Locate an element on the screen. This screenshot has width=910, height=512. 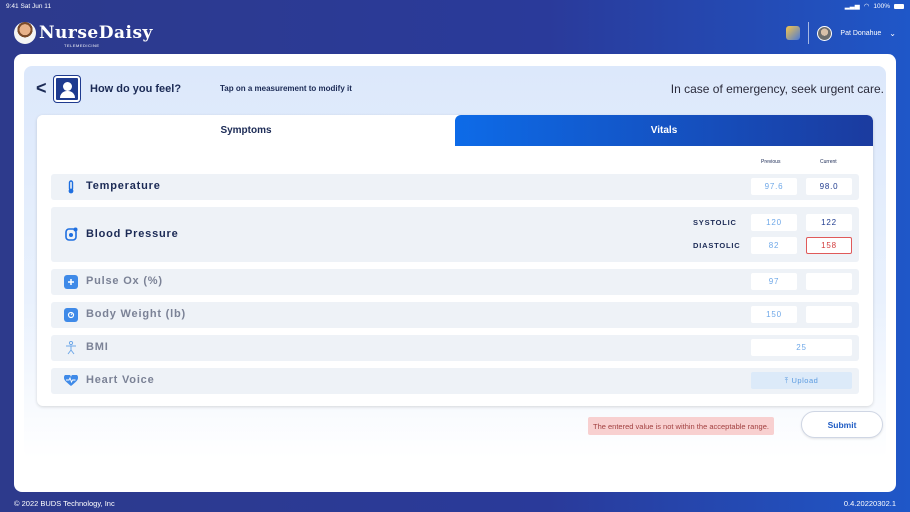
body-weight-previous: 150 is located at coordinates (774, 314).